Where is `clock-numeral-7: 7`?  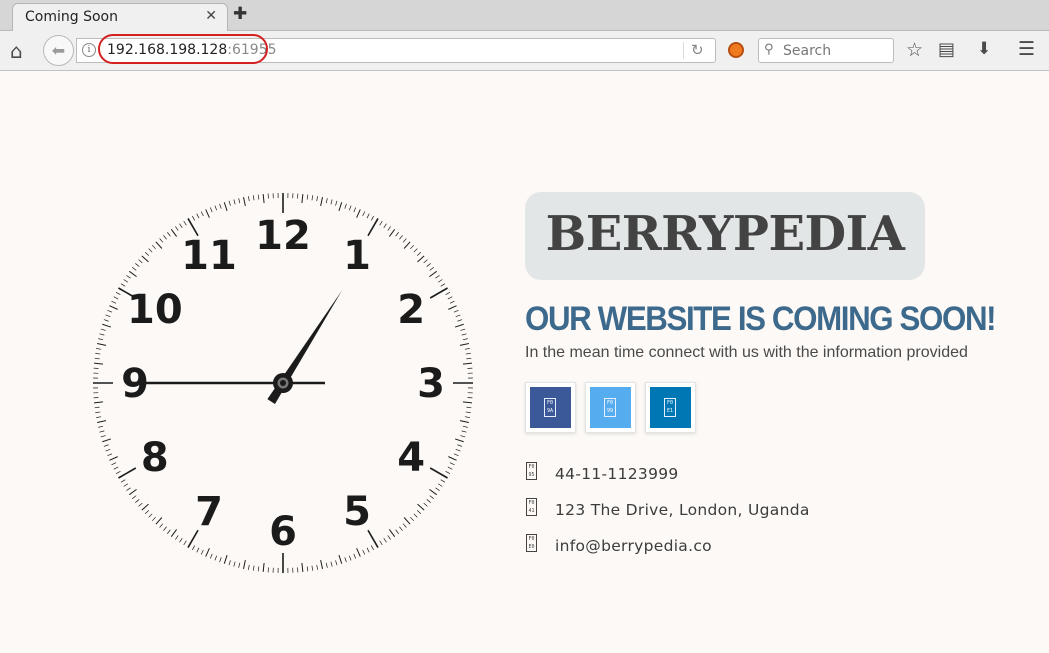
clock-numeral-7: 7 is located at coordinates (209, 512).